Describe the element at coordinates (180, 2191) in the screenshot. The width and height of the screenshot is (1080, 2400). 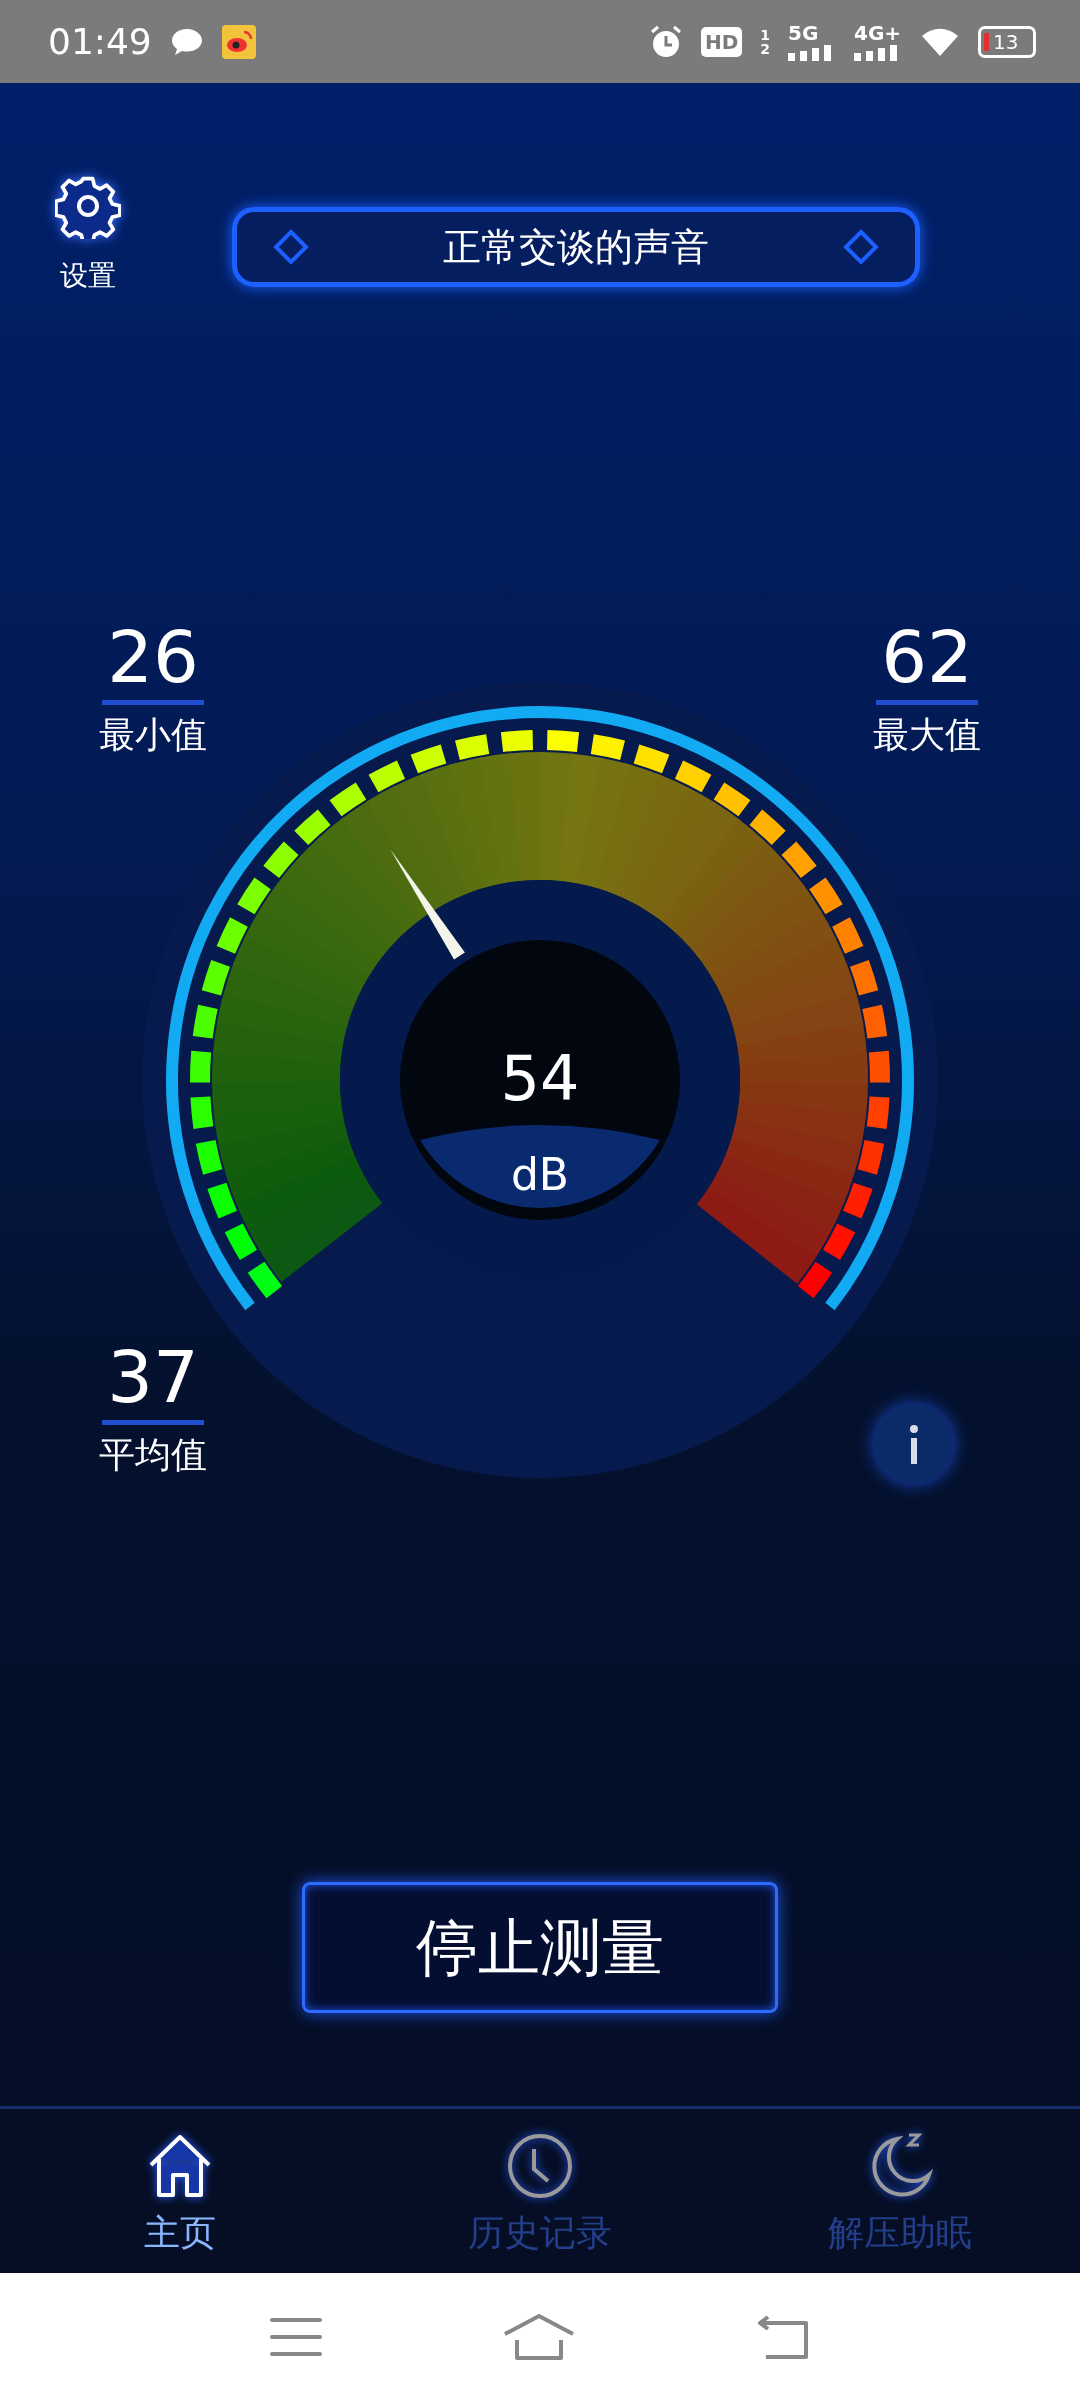
I see `nav-tab: 主页` at that location.